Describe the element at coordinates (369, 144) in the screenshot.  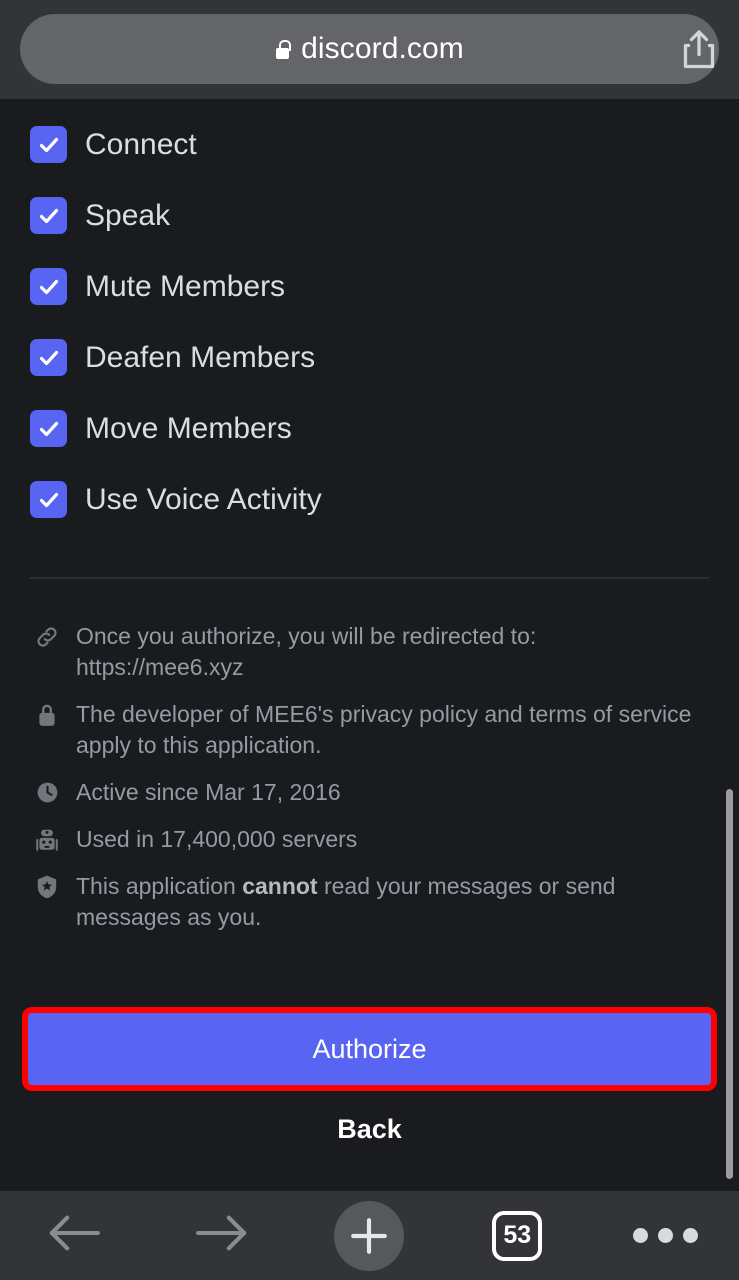
I see `permission-row: Connect` at that location.